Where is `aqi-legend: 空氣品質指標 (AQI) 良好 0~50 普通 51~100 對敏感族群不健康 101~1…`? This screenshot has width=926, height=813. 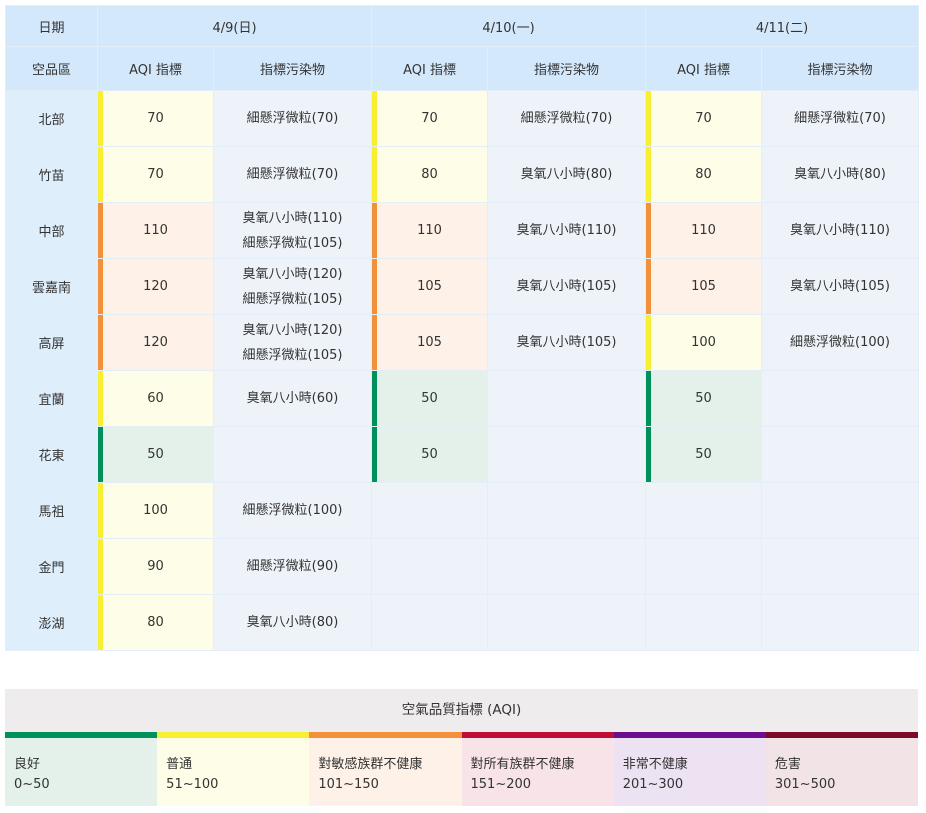
aqi-legend: 空氣品質指標 (AQI) 良好 0~50 普通 51~100 對敏感族群不健康 101~1… is located at coordinates (462, 747).